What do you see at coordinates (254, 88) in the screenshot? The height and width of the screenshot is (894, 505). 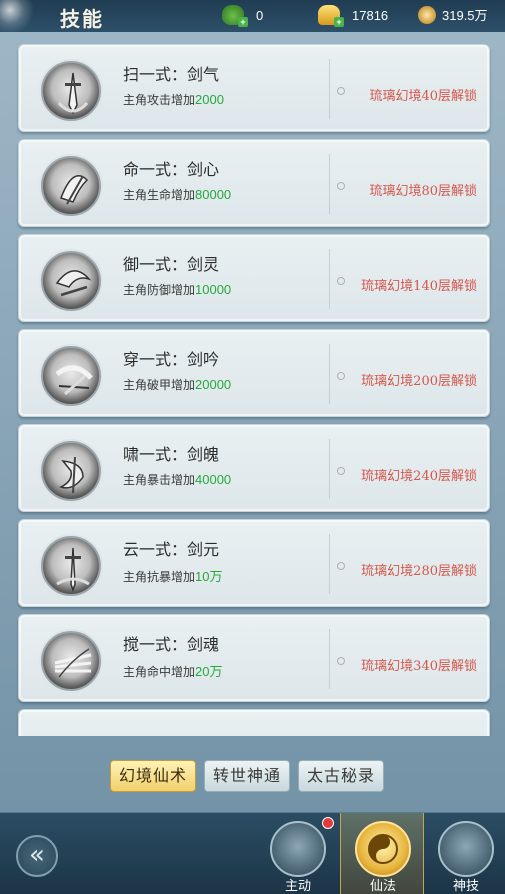 I see `skill-row: 扫一式：剑气 主角攻击增加2000 琉璃幻境40层解锁` at bounding box center [254, 88].